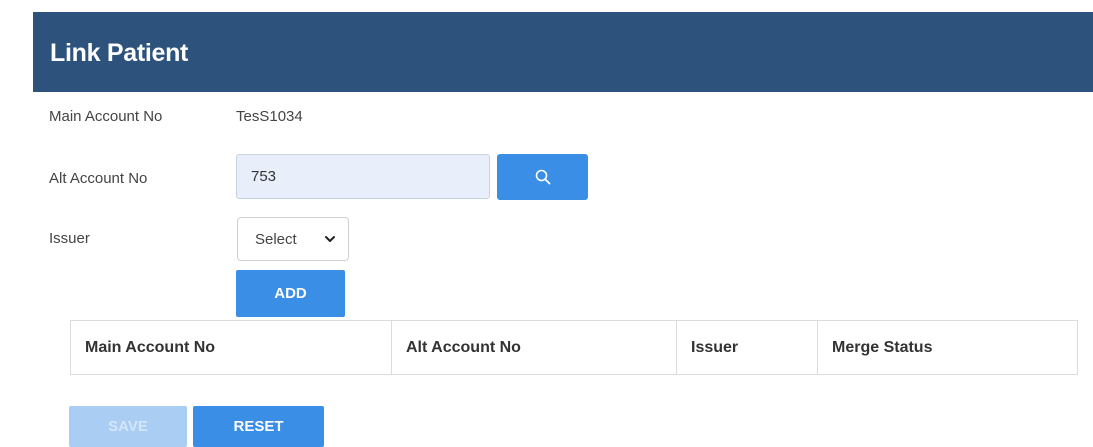  Describe the element at coordinates (882, 347) in the screenshot. I see `column-header-merge-status: Merge Status` at that location.